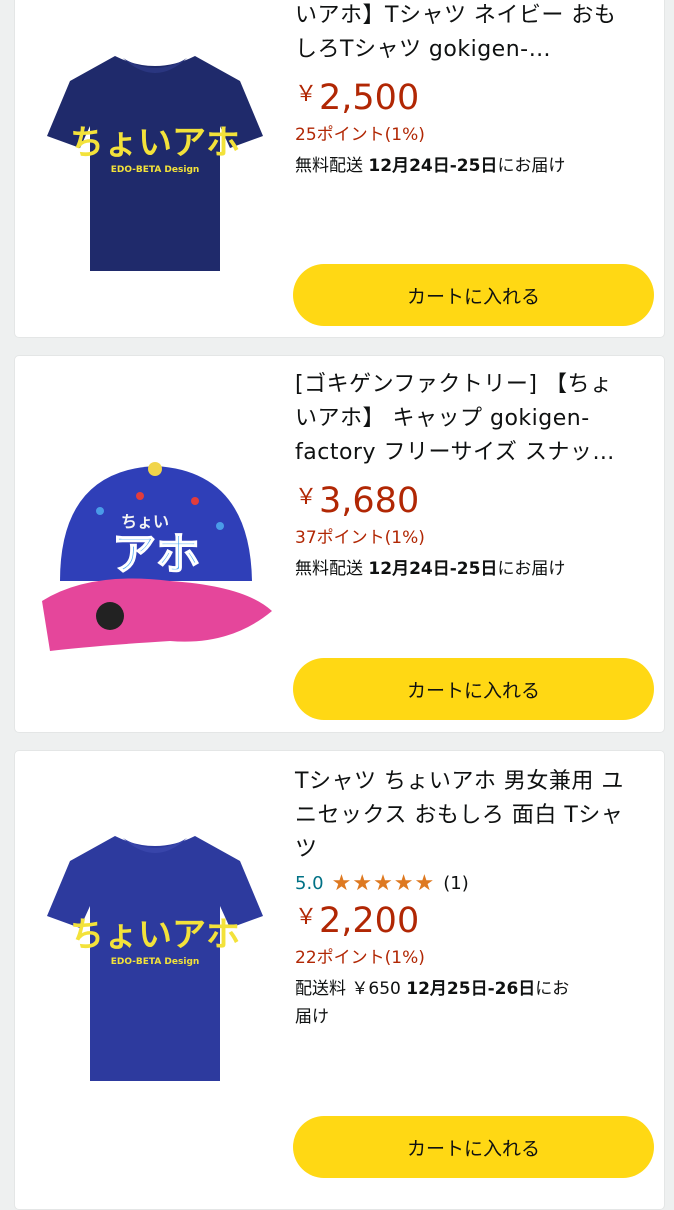  What do you see at coordinates (473, 919) in the screenshot?
I see `product-price: ￥2,200` at bounding box center [473, 919].